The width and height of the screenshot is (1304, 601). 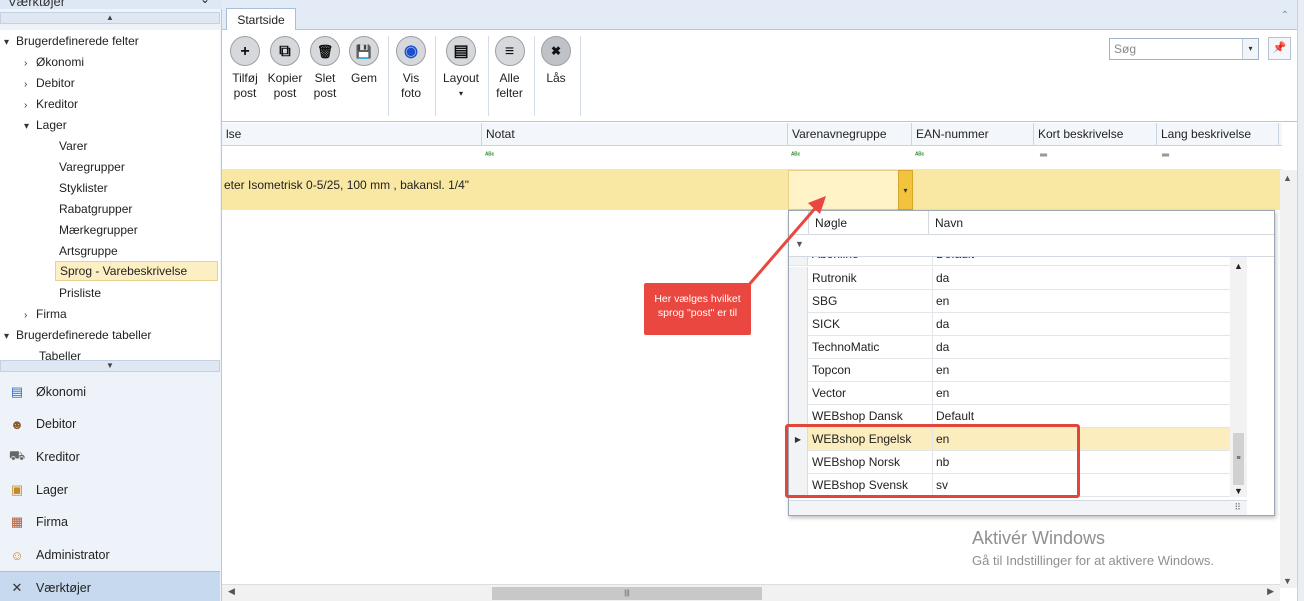 I want to click on button-label: foto, so click(x=410, y=93).